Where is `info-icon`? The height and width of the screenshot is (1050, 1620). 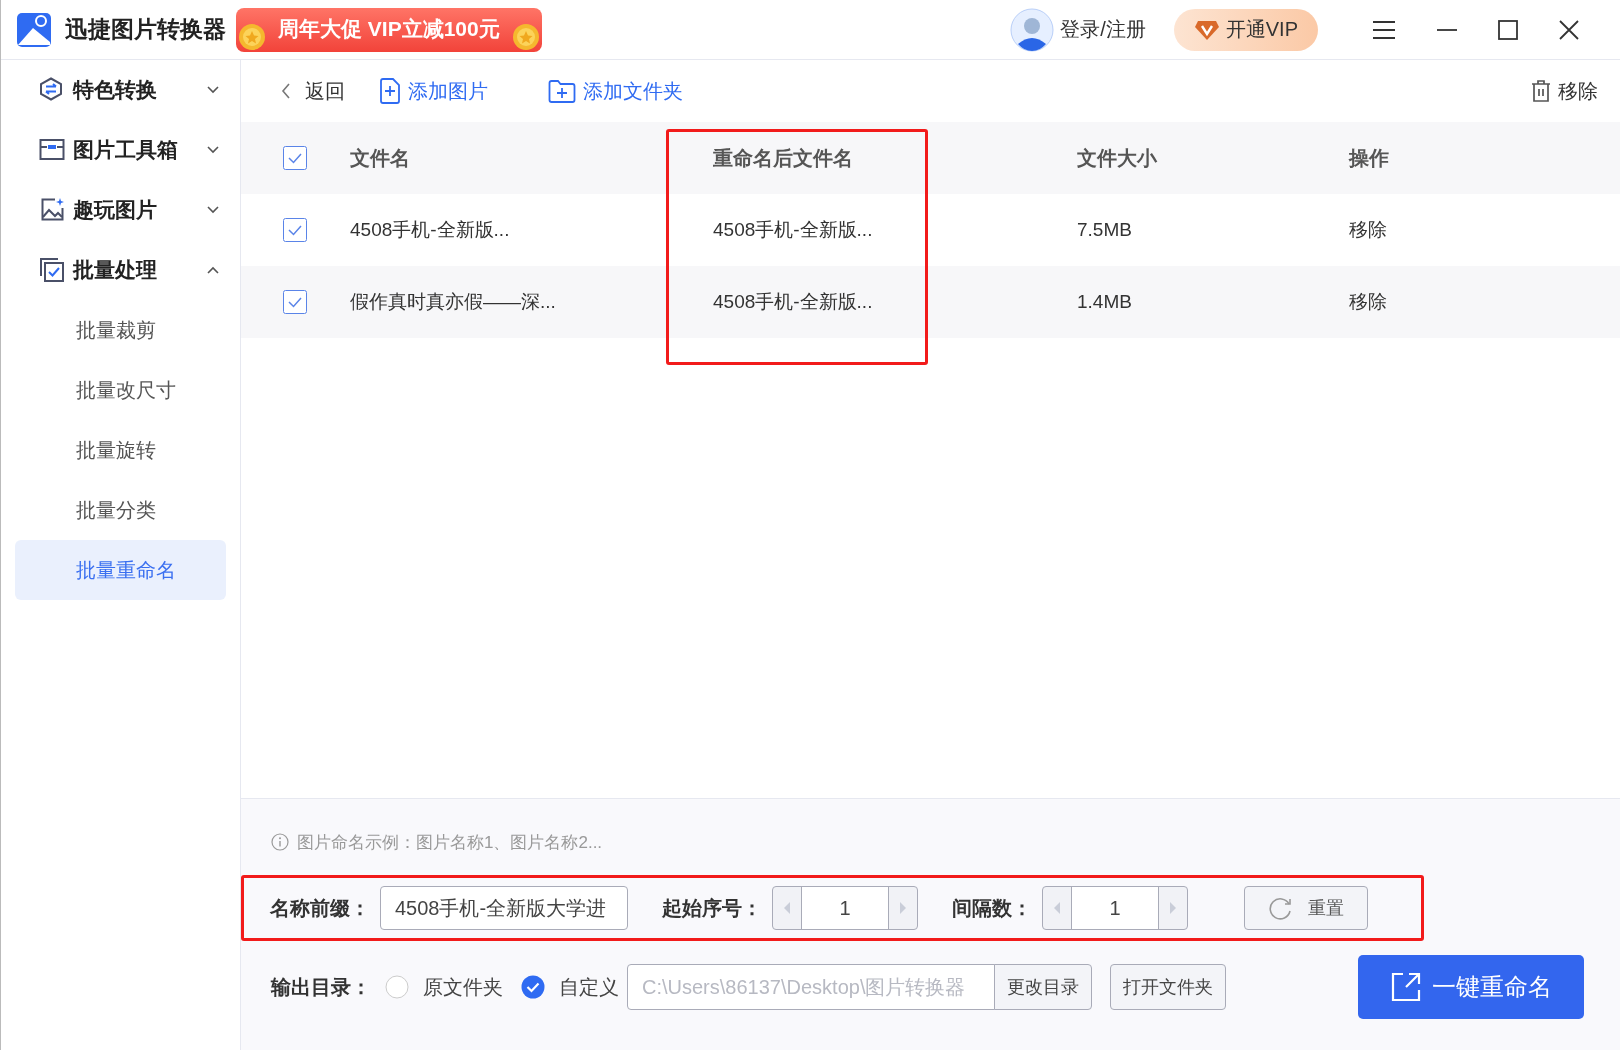
info-icon is located at coordinates (280, 842).